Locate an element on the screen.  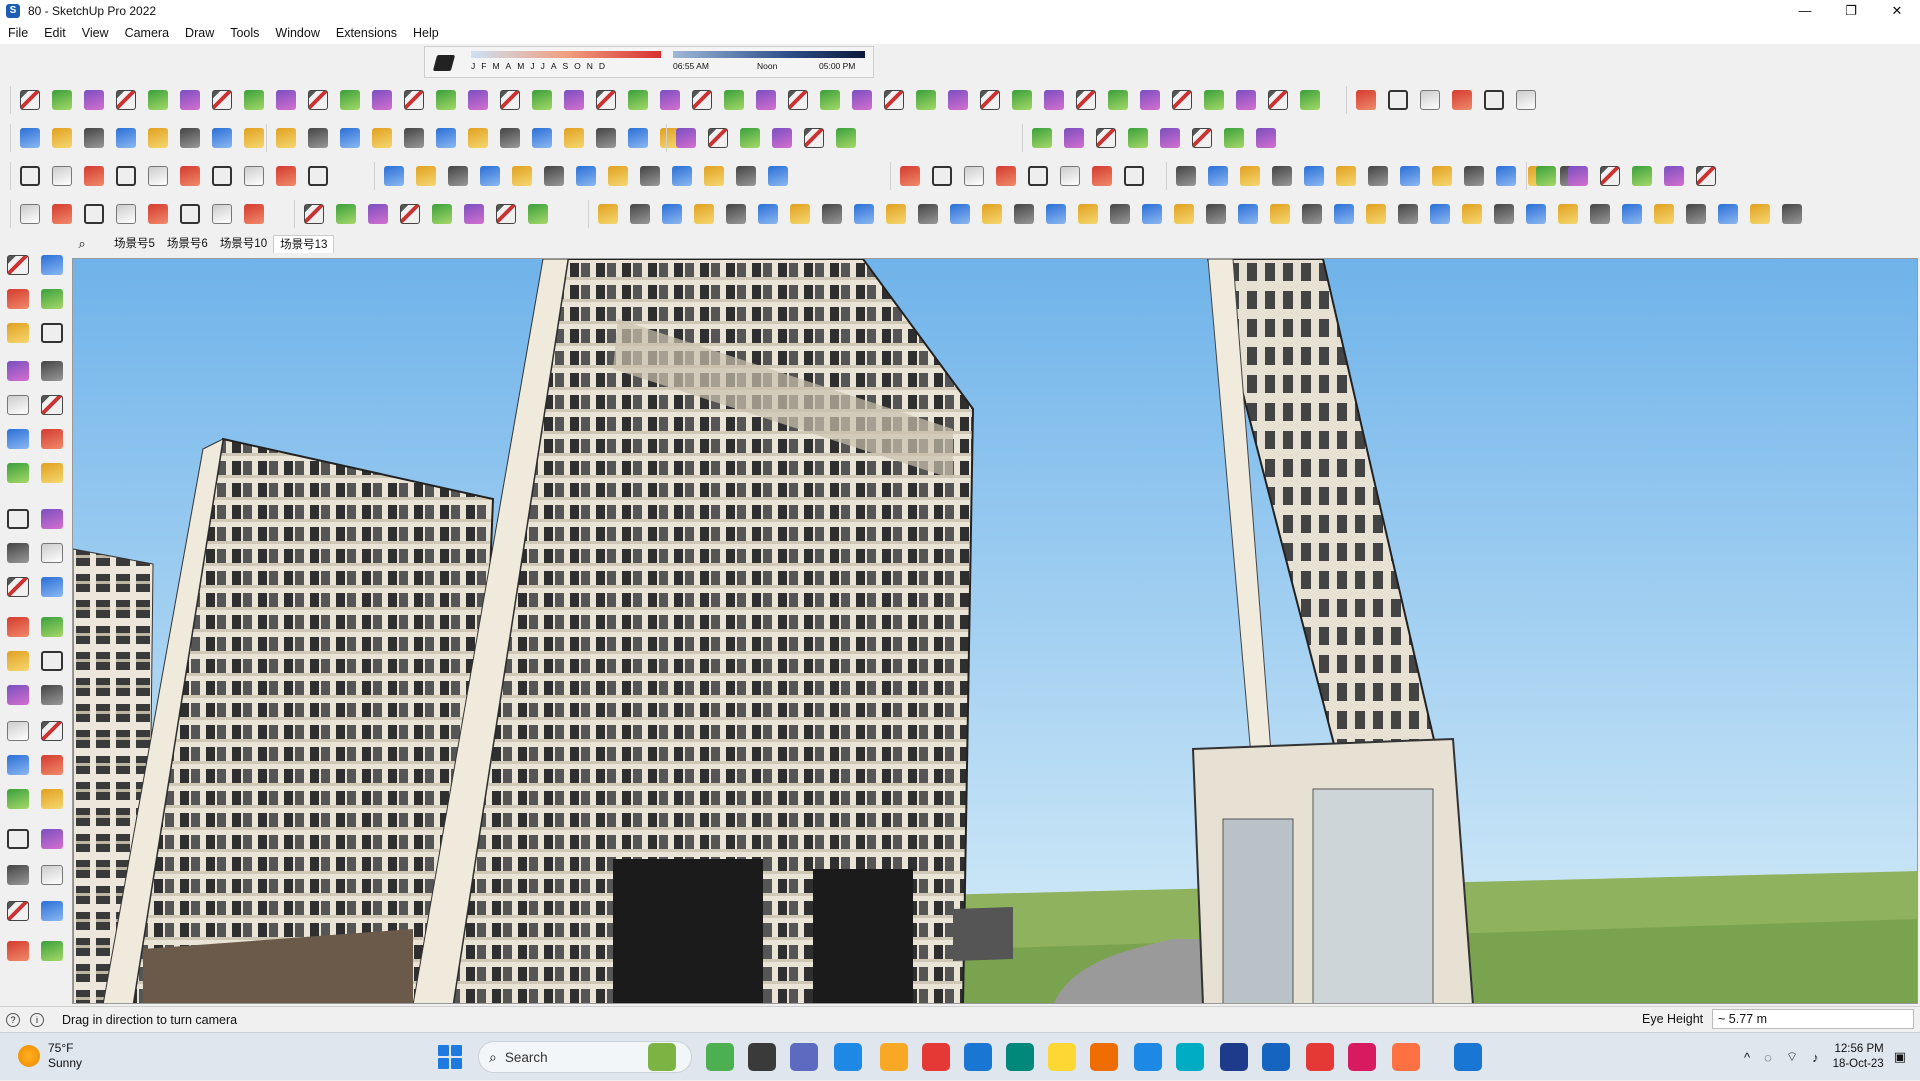
time-slider: 06:55 AM Noon 05:00 PM is located at coordinates (769, 62).